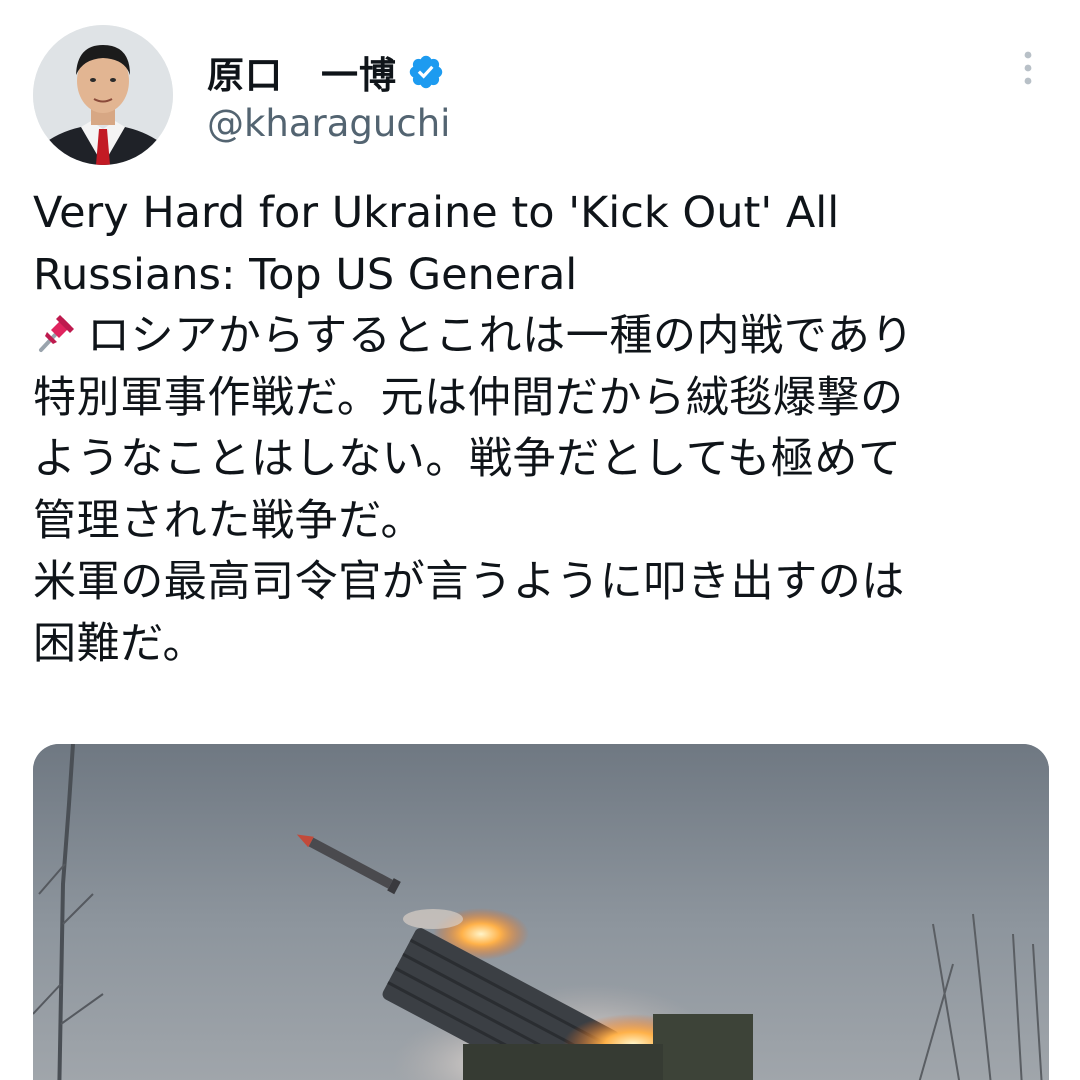 The image size is (1080, 1080). What do you see at coordinates (57, 332) in the screenshot?
I see `pushpin-icon` at bounding box center [57, 332].